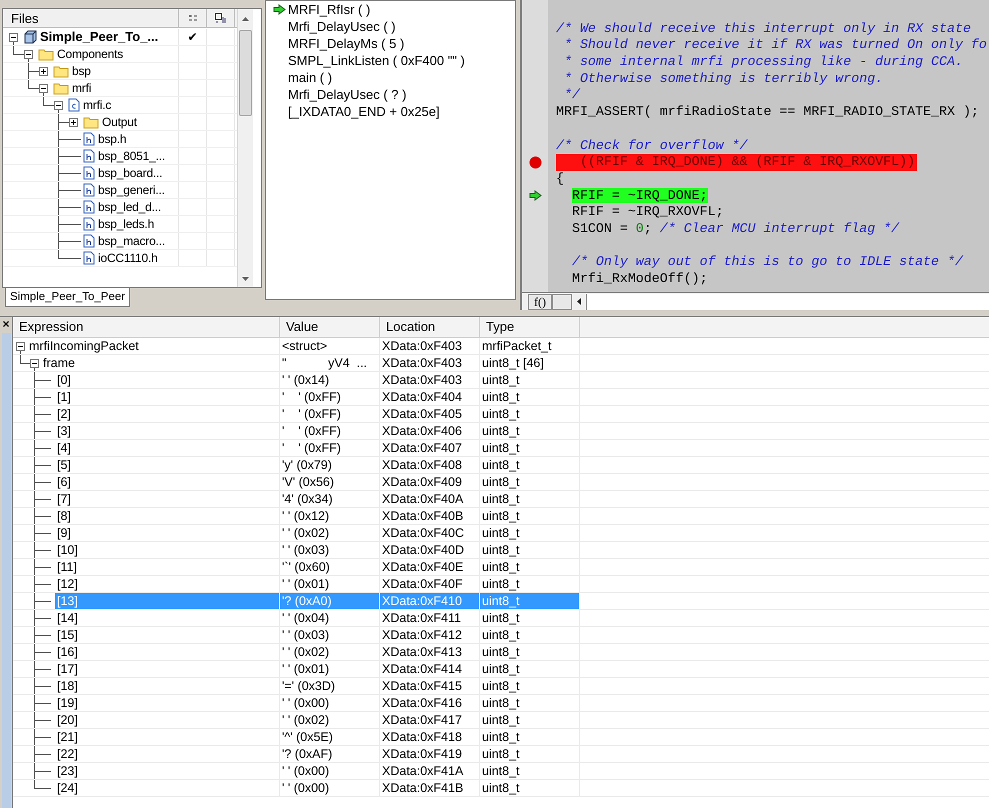 The height and width of the screenshot is (808, 989). Describe the element at coordinates (571, 95) in the screenshot. I see `code-comment: */` at that location.